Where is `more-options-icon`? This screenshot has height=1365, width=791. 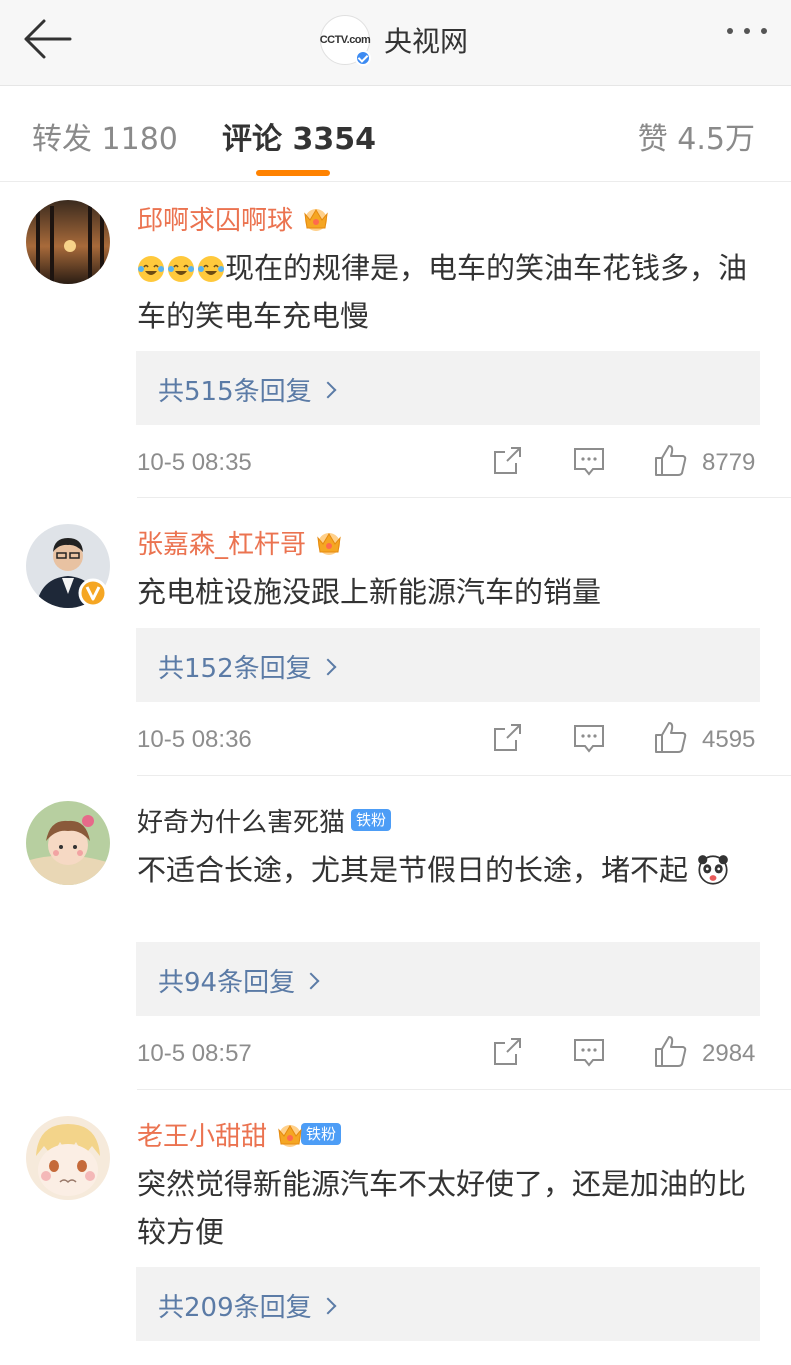
more-options-icon is located at coordinates (747, 31).